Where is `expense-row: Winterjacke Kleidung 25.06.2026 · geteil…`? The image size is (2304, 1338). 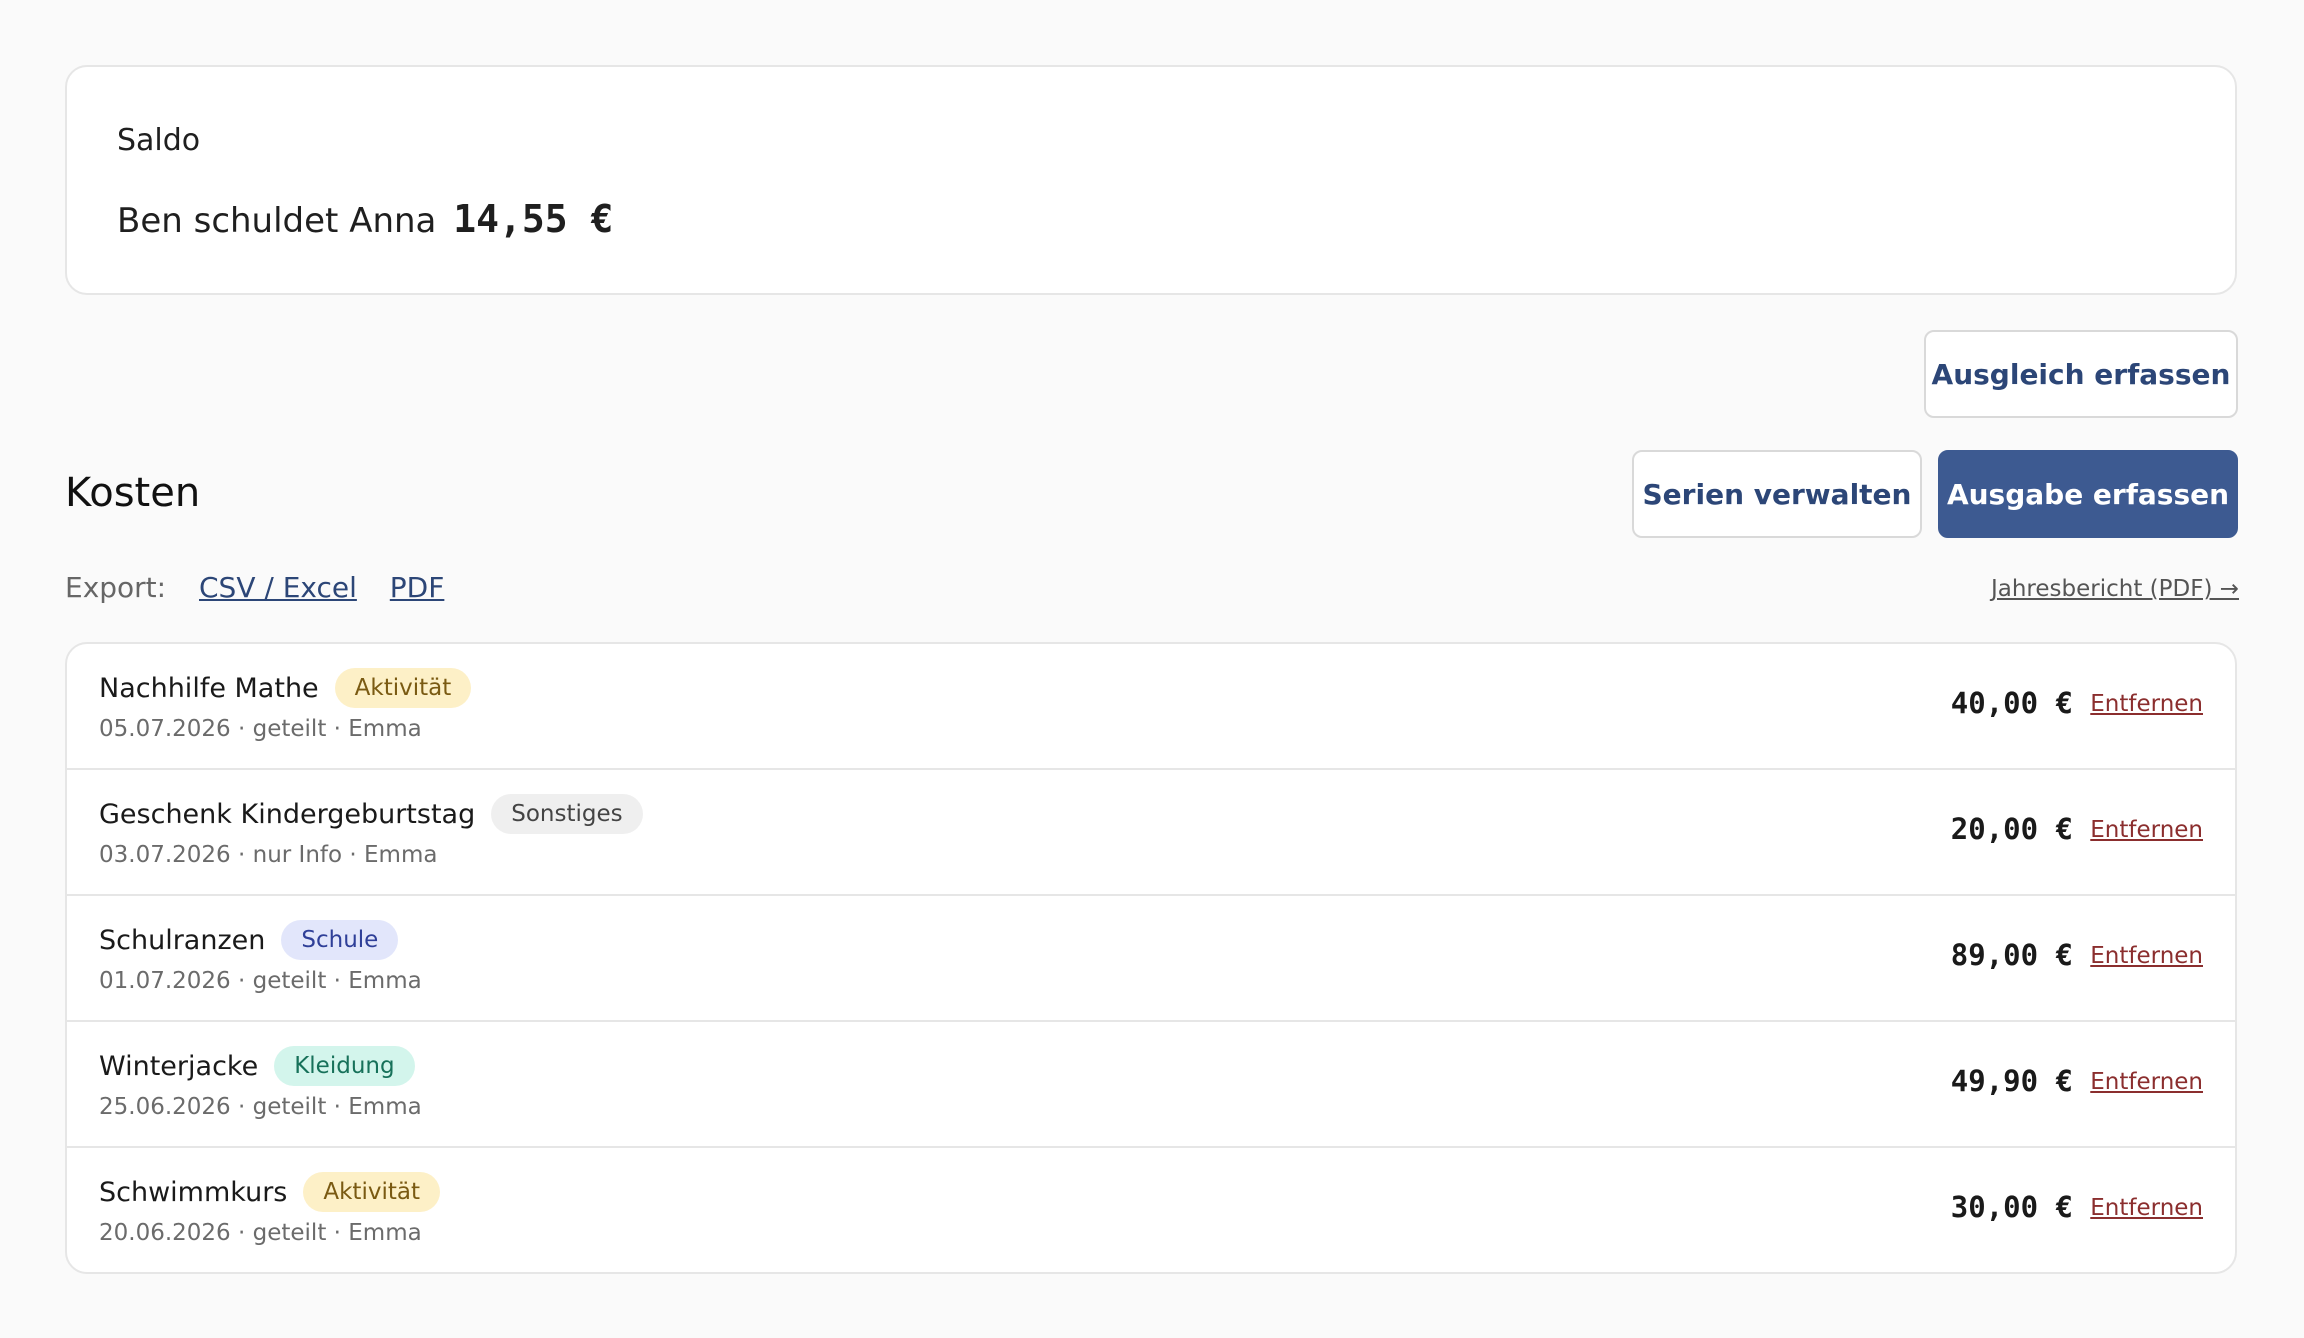 expense-row: Winterjacke Kleidung 25.06.2026 · geteil… is located at coordinates (1151, 1085).